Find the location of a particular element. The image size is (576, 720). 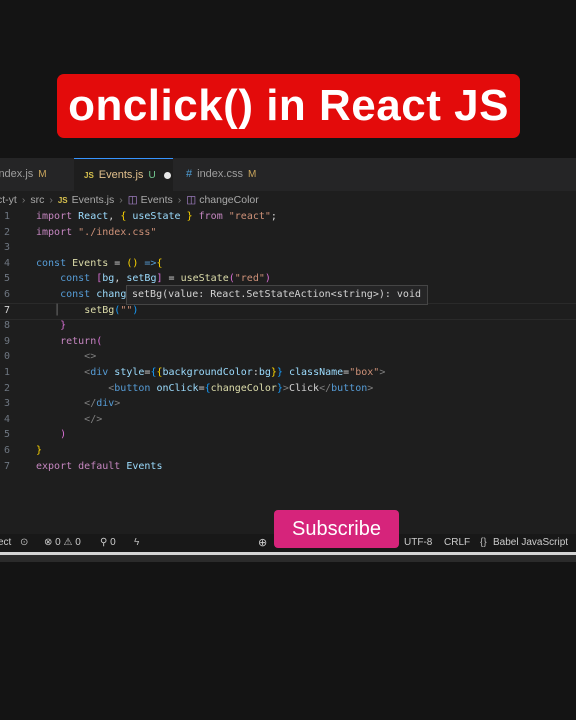

breadcrumb-file: Events.js is located at coordinates (93, 200).